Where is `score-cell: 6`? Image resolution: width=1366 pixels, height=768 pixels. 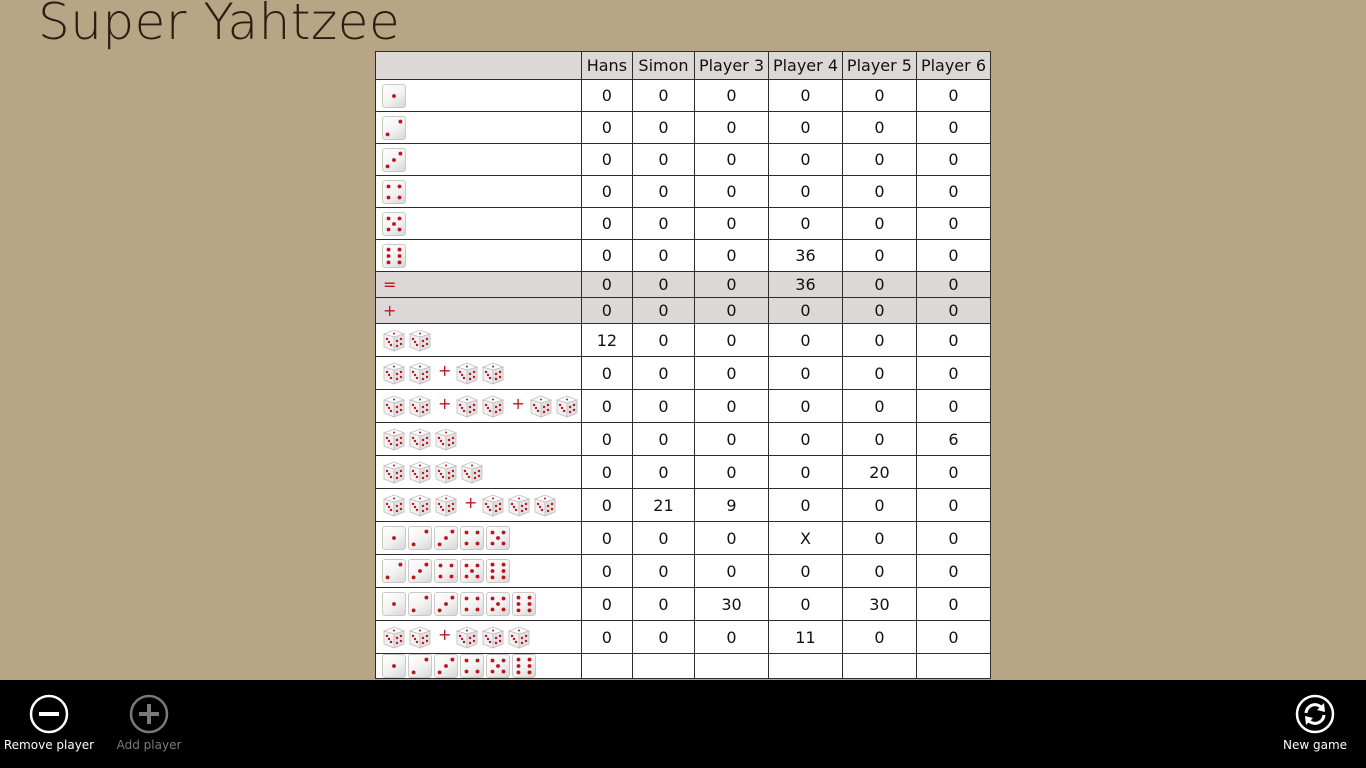
score-cell: 6 is located at coordinates (953, 439).